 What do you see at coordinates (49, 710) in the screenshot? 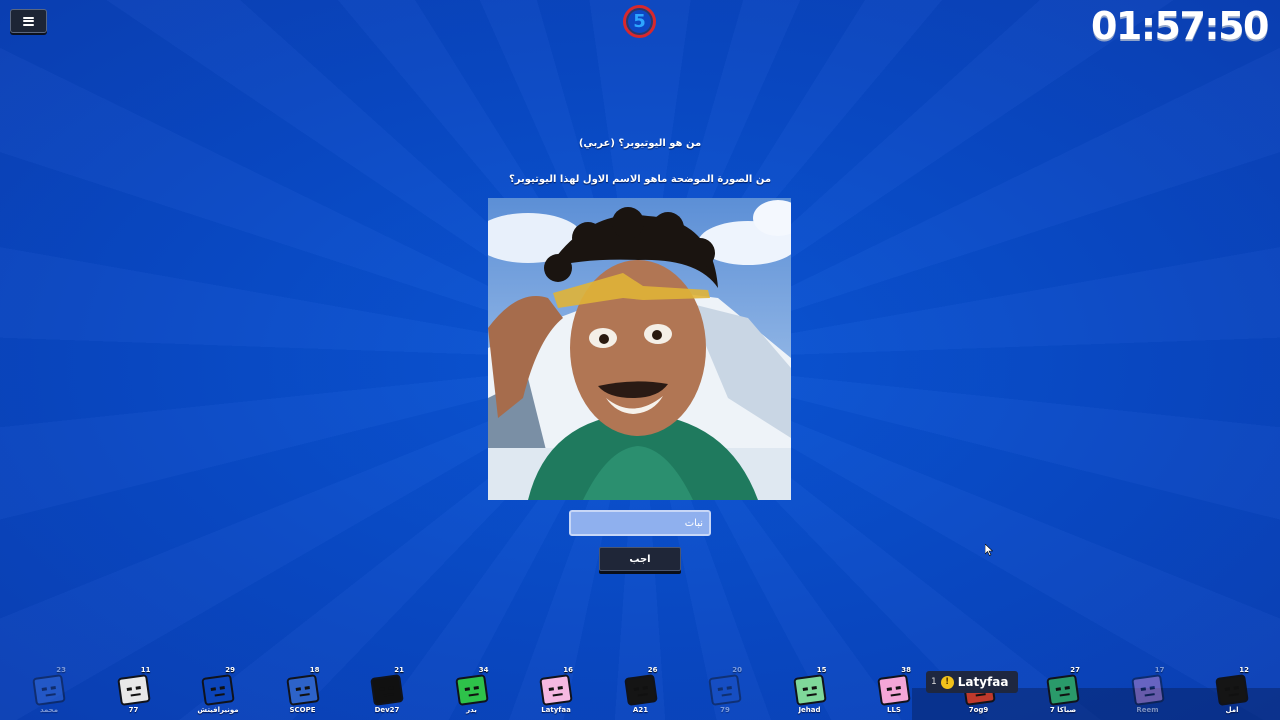
I see `player-name: محمد` at bounding box center [49, 710].